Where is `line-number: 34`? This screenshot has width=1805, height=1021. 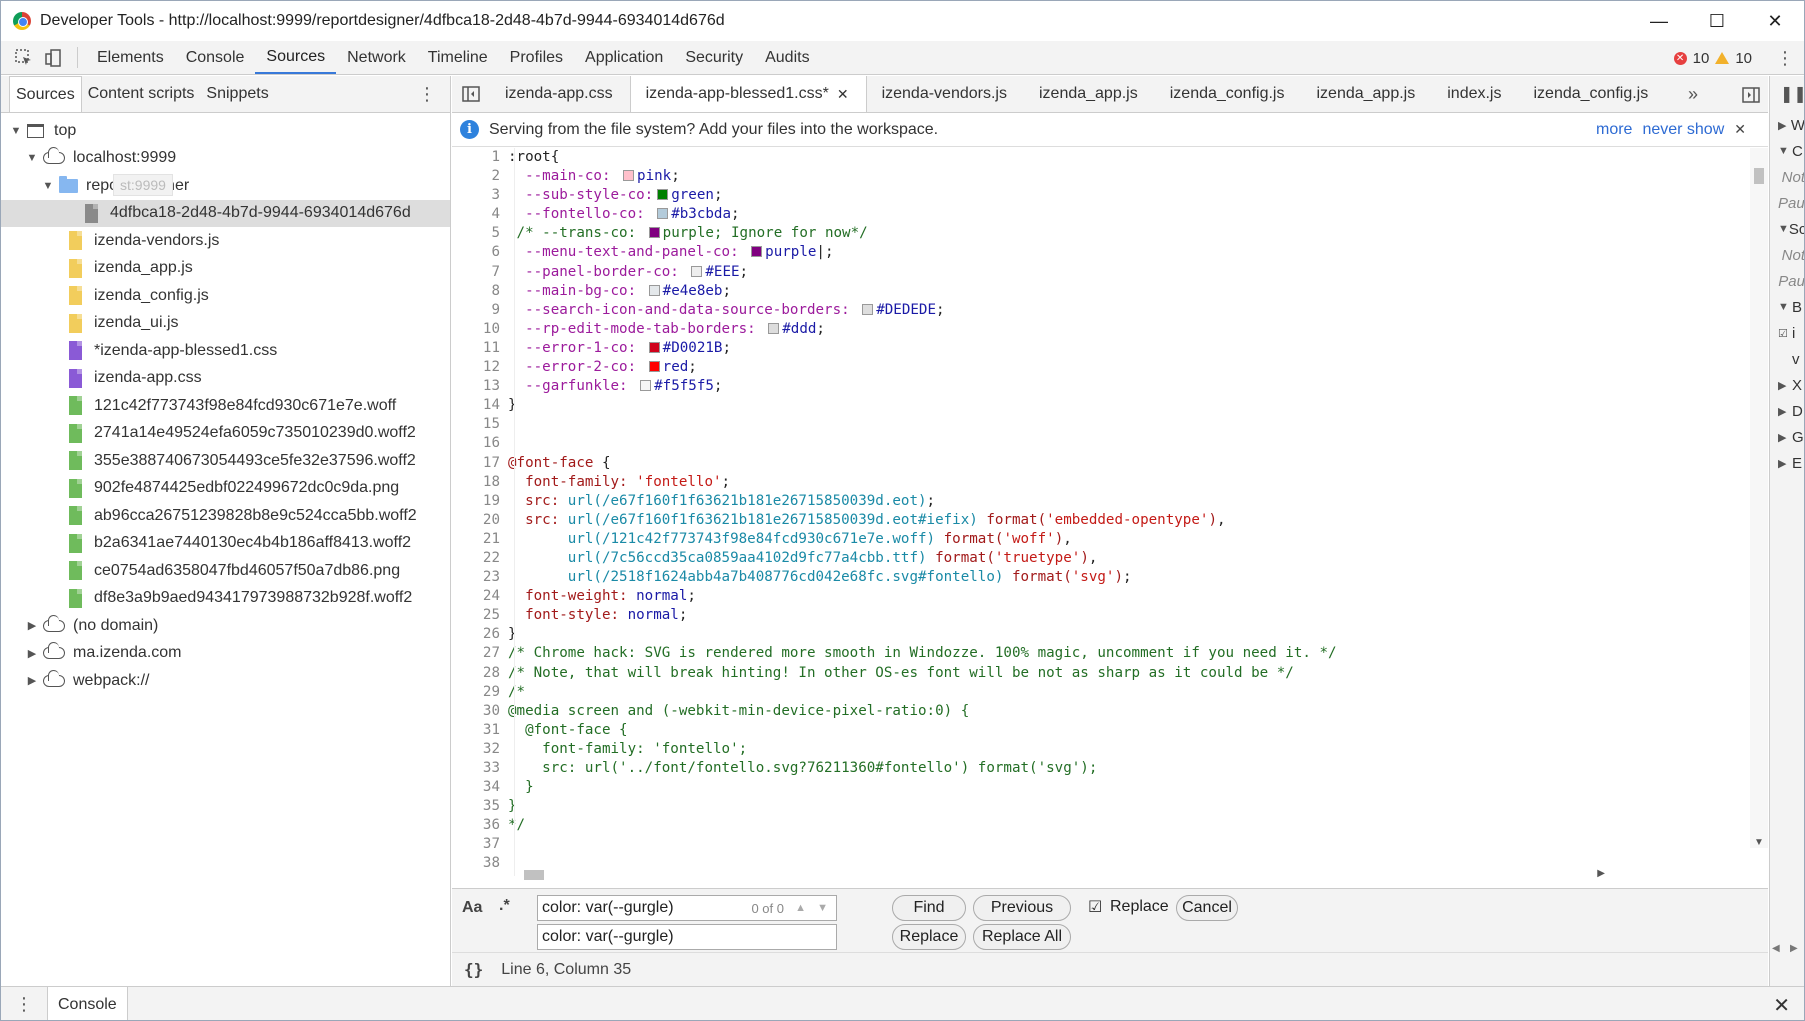 line-number: 34 is located at coordinates (480, 787).